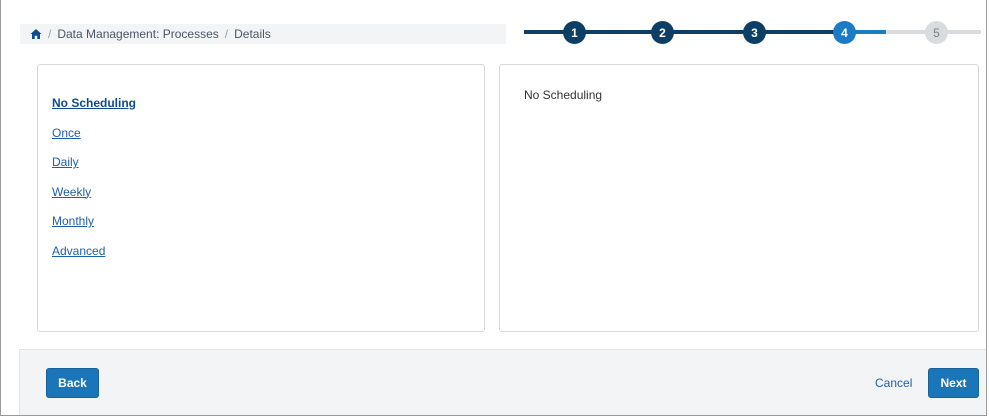 The height and width of the screenshot is (418, 989). What do you see at coordinates (252, 34) in the screenshot?
I see `breadcrumb-item-details: Details` at bounding box center [252, 34].